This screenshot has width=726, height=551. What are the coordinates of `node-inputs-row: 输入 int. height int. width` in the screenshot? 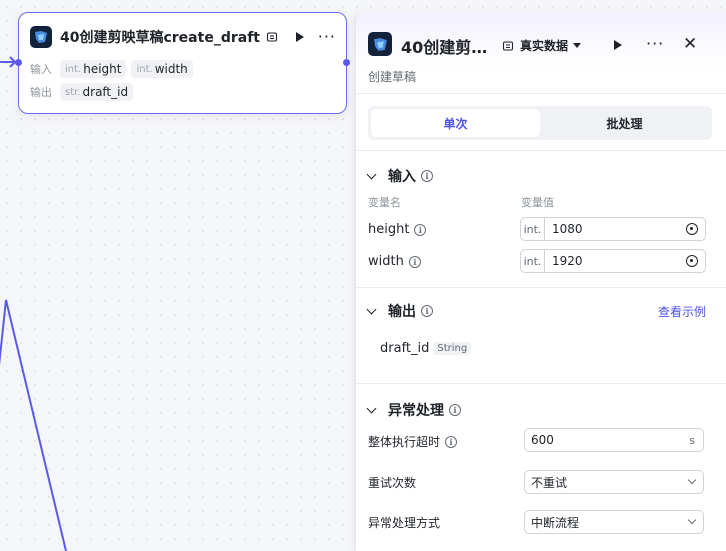 It's located at (114, 69).